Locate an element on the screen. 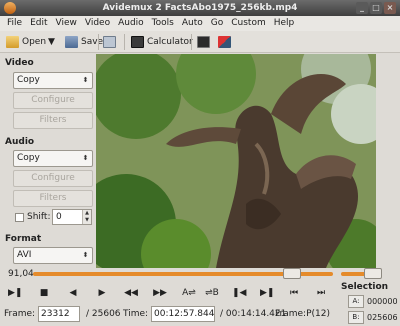  properties-button is located at coordinates (111, 42).